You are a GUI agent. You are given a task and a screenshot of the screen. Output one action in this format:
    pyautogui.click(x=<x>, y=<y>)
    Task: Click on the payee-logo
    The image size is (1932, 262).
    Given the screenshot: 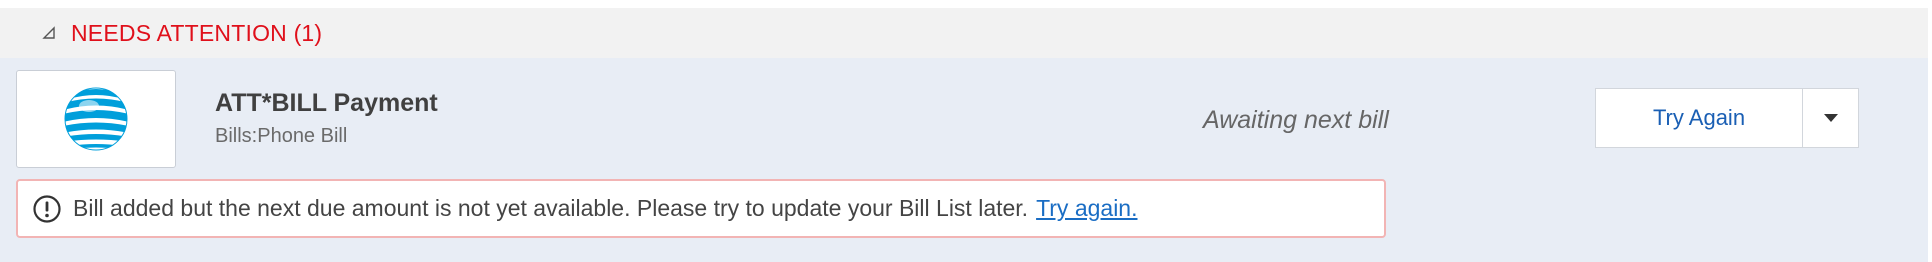 What is the action you would take?
    pyautogui.click(x=96, y=119)
    